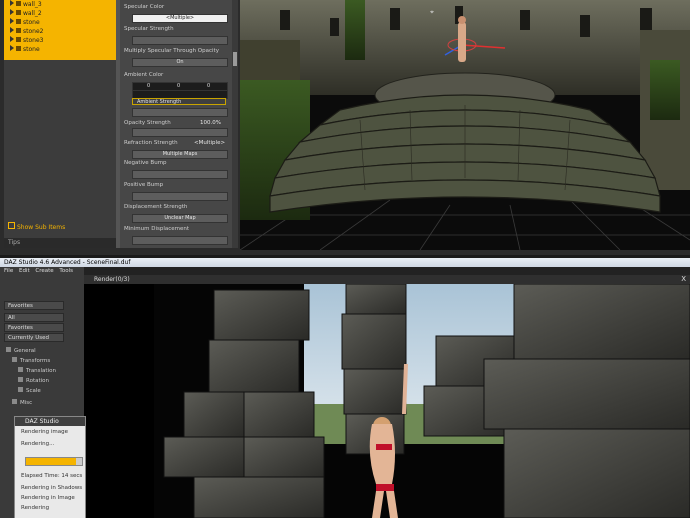 This screenshot has width=690, height=518. I want to click on favorites-dropdown: Favorites, so click(34, 305).